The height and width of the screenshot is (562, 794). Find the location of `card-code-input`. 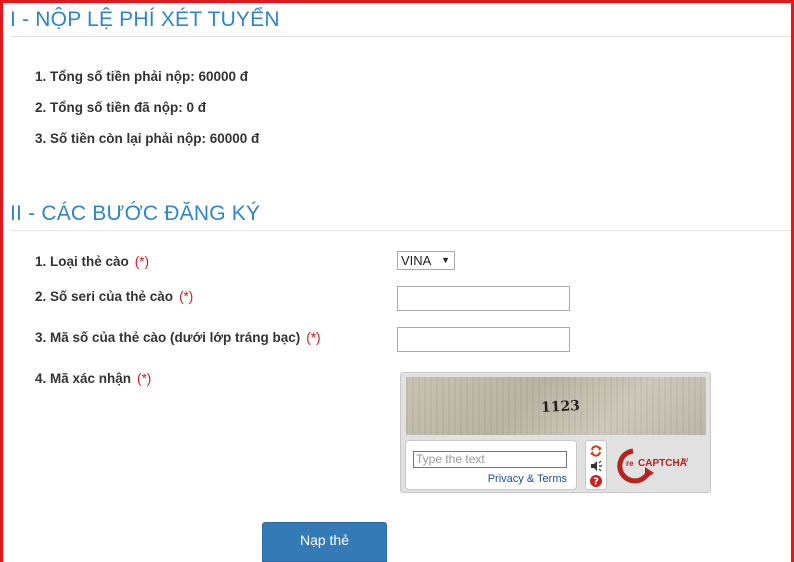

card-code-input is located at coordinates (483, 339).